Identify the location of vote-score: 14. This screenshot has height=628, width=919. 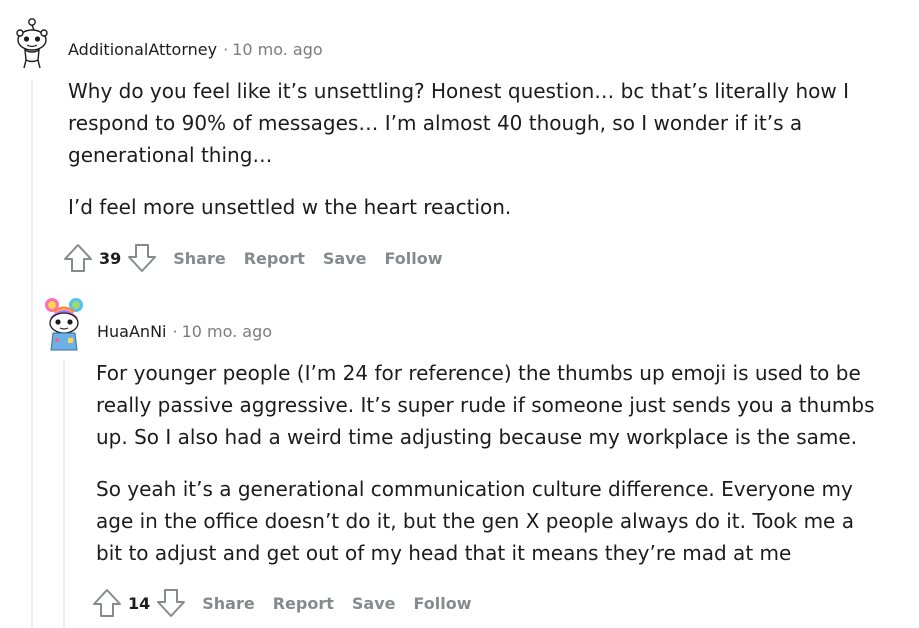
(139, 603).